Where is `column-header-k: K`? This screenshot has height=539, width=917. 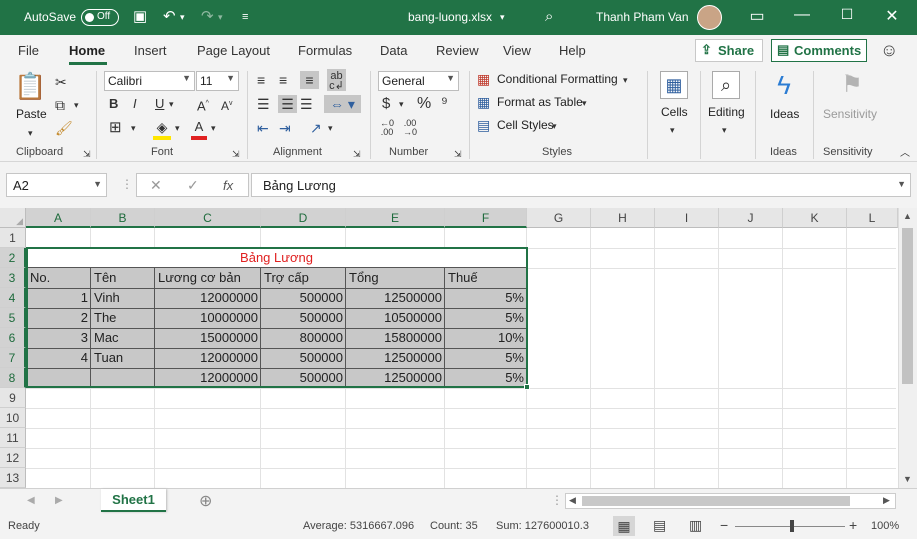 column-header-k: K is located at coordinates (815, 218).